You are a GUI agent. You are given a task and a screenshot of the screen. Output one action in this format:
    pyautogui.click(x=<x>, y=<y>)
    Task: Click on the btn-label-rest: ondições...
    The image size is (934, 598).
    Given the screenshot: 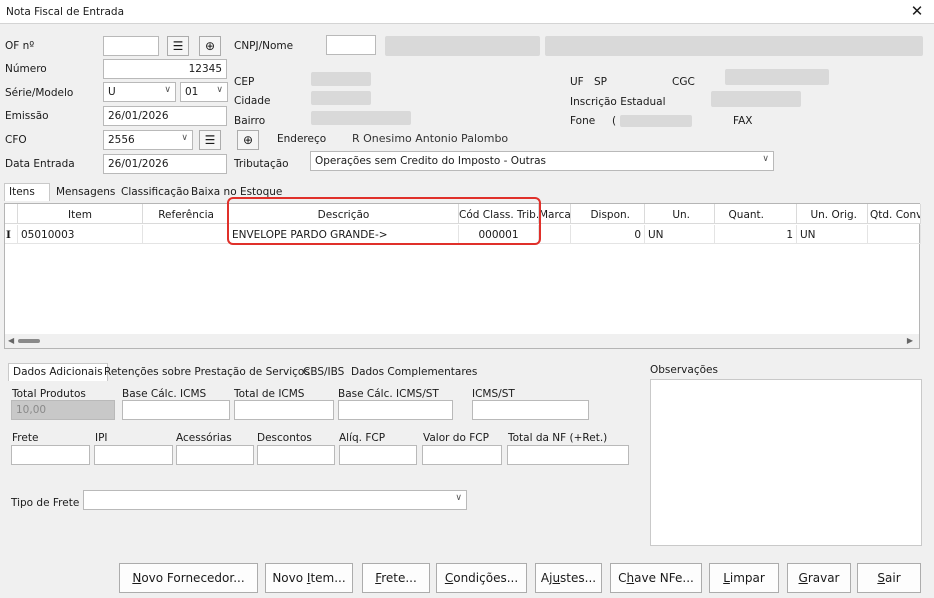 What is the action you would take?
    pyautogui.click(x=486, y=578)
    